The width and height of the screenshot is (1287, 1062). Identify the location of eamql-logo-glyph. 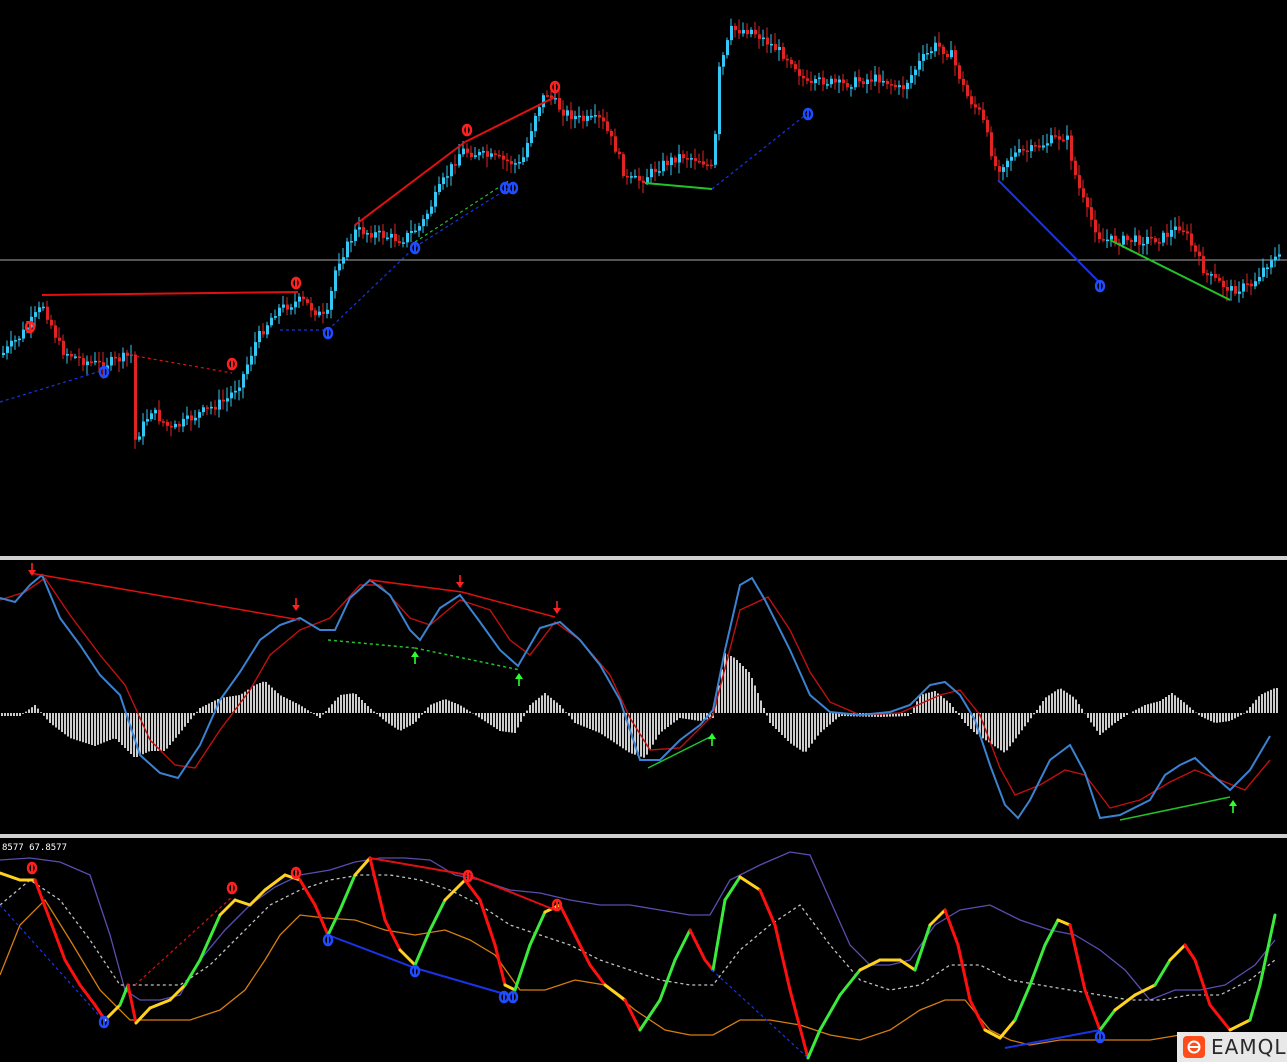
(1194, 1047).